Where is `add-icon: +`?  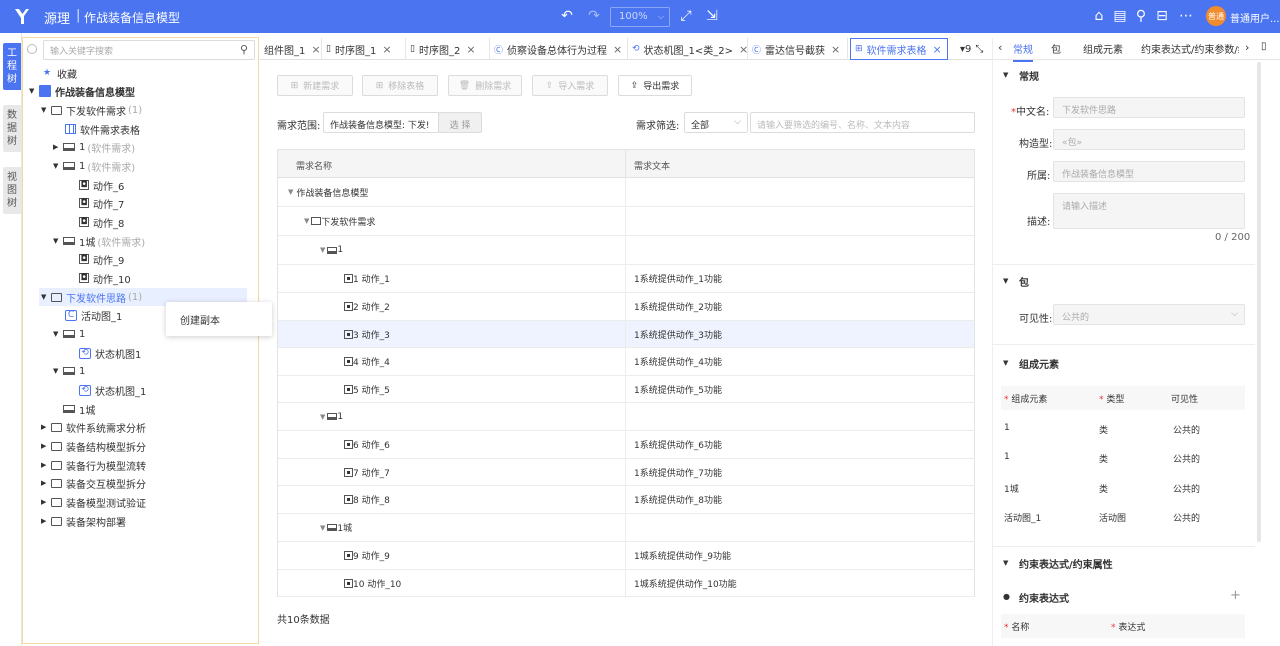 add-icon: + is located at coordinates (1235, 595).